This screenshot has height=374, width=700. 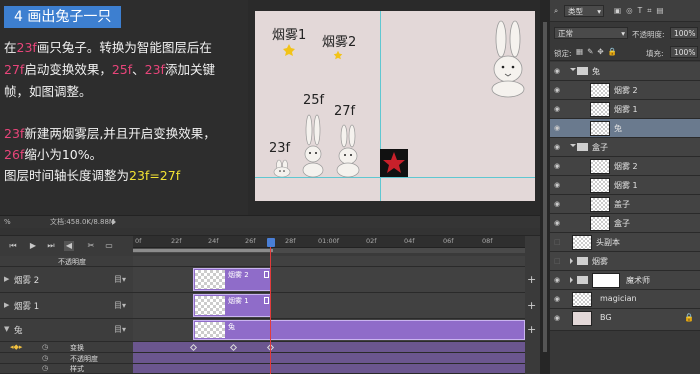 I want to click on lock-label: 锁定:, so click(x=563, y=53).